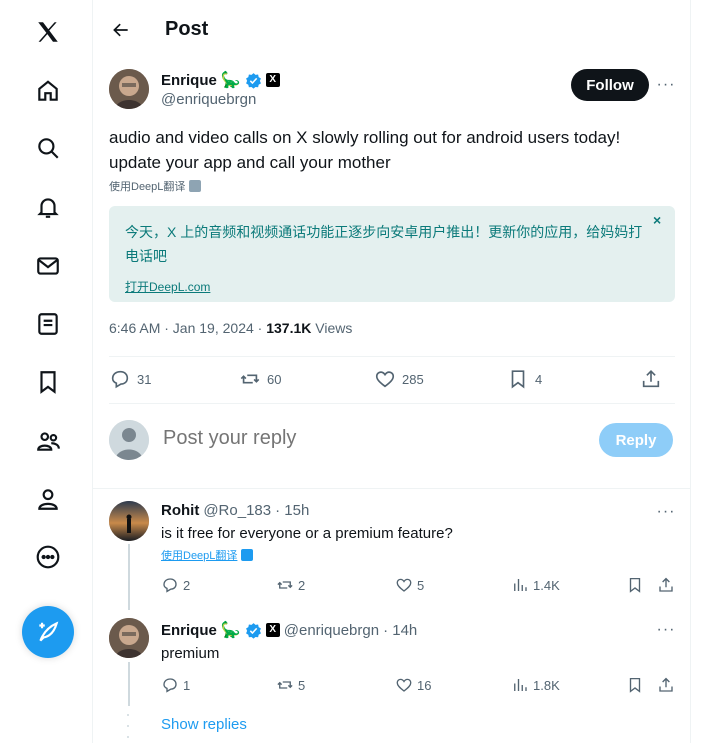 The image size is (708, 743). Describe the element at coordinates (189, 80) in the screenshot. I see `author-name: Enrique` at that location.